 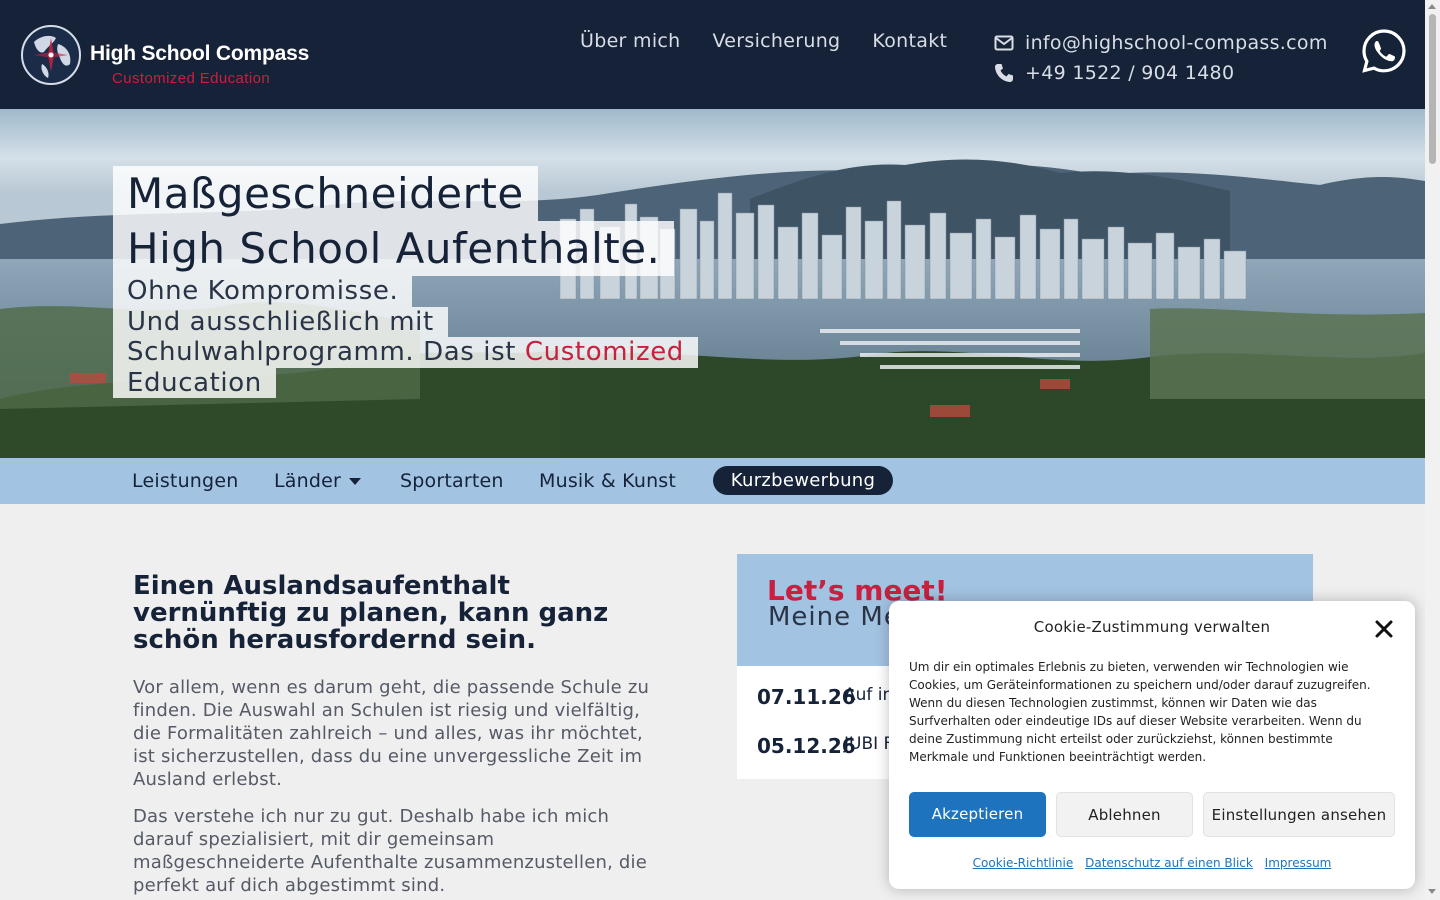 I want to click on top-navigation: Über mich Versicherung Kontakt, so click(x=779, y=41).